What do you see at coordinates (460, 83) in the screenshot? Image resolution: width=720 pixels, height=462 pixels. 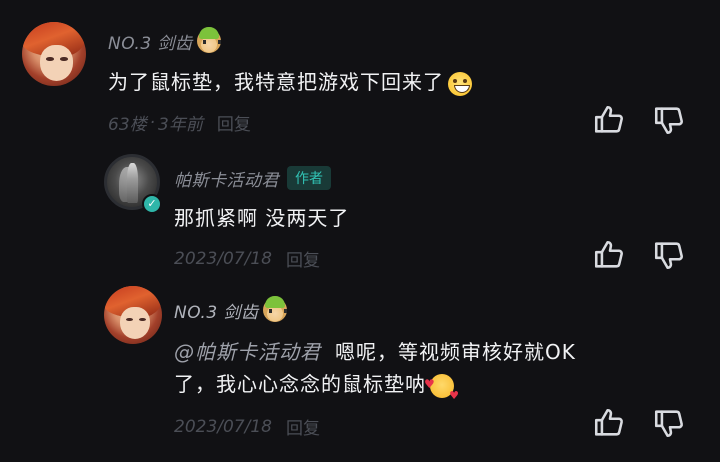 I see `grinning-emoji-icon` at bounding box center [460, 83].